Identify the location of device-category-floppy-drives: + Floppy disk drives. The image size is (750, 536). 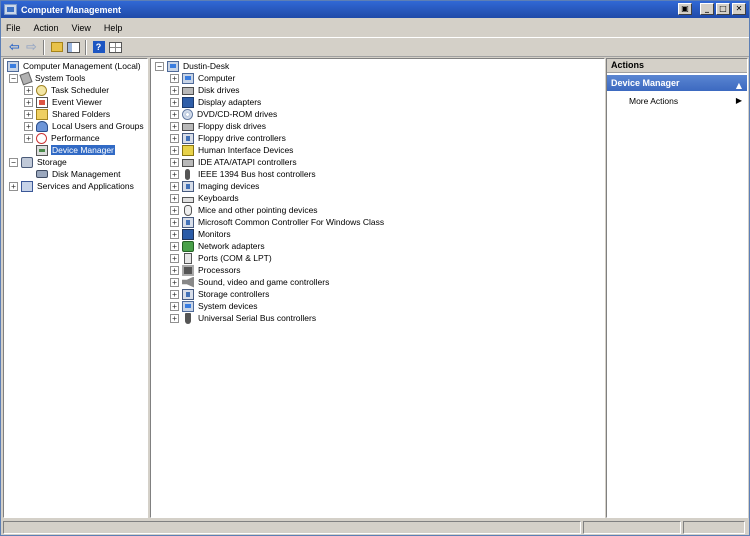
(218, 126).